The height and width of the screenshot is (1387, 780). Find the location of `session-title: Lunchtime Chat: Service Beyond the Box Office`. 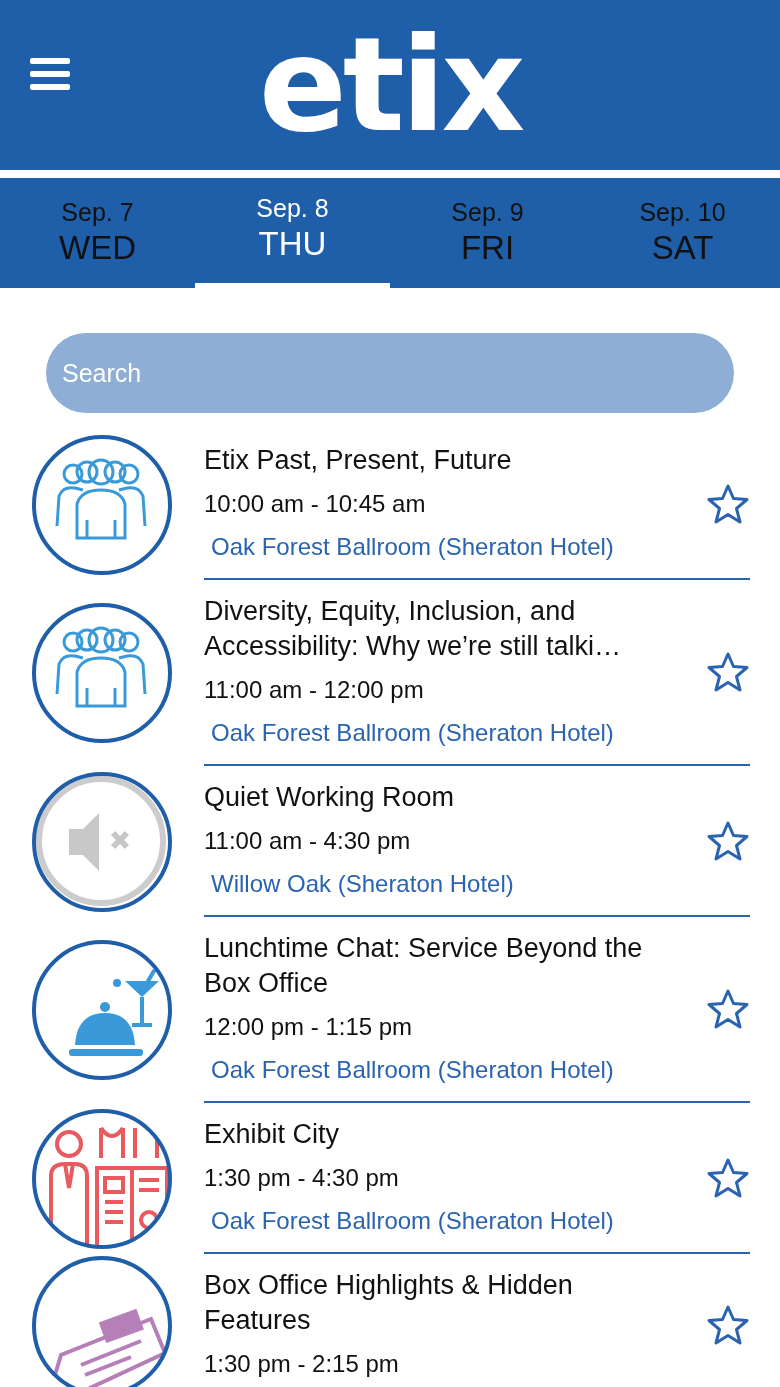

session-title: Lunchtime Chat: Service Beyond the Box Office is located at coordinates (424, 966).